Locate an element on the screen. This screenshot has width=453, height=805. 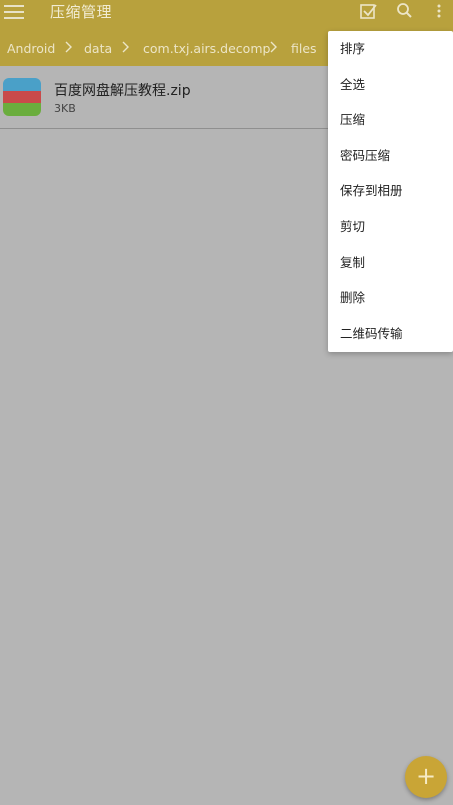
file-size: 3KB is located at coordinates (65, 108).